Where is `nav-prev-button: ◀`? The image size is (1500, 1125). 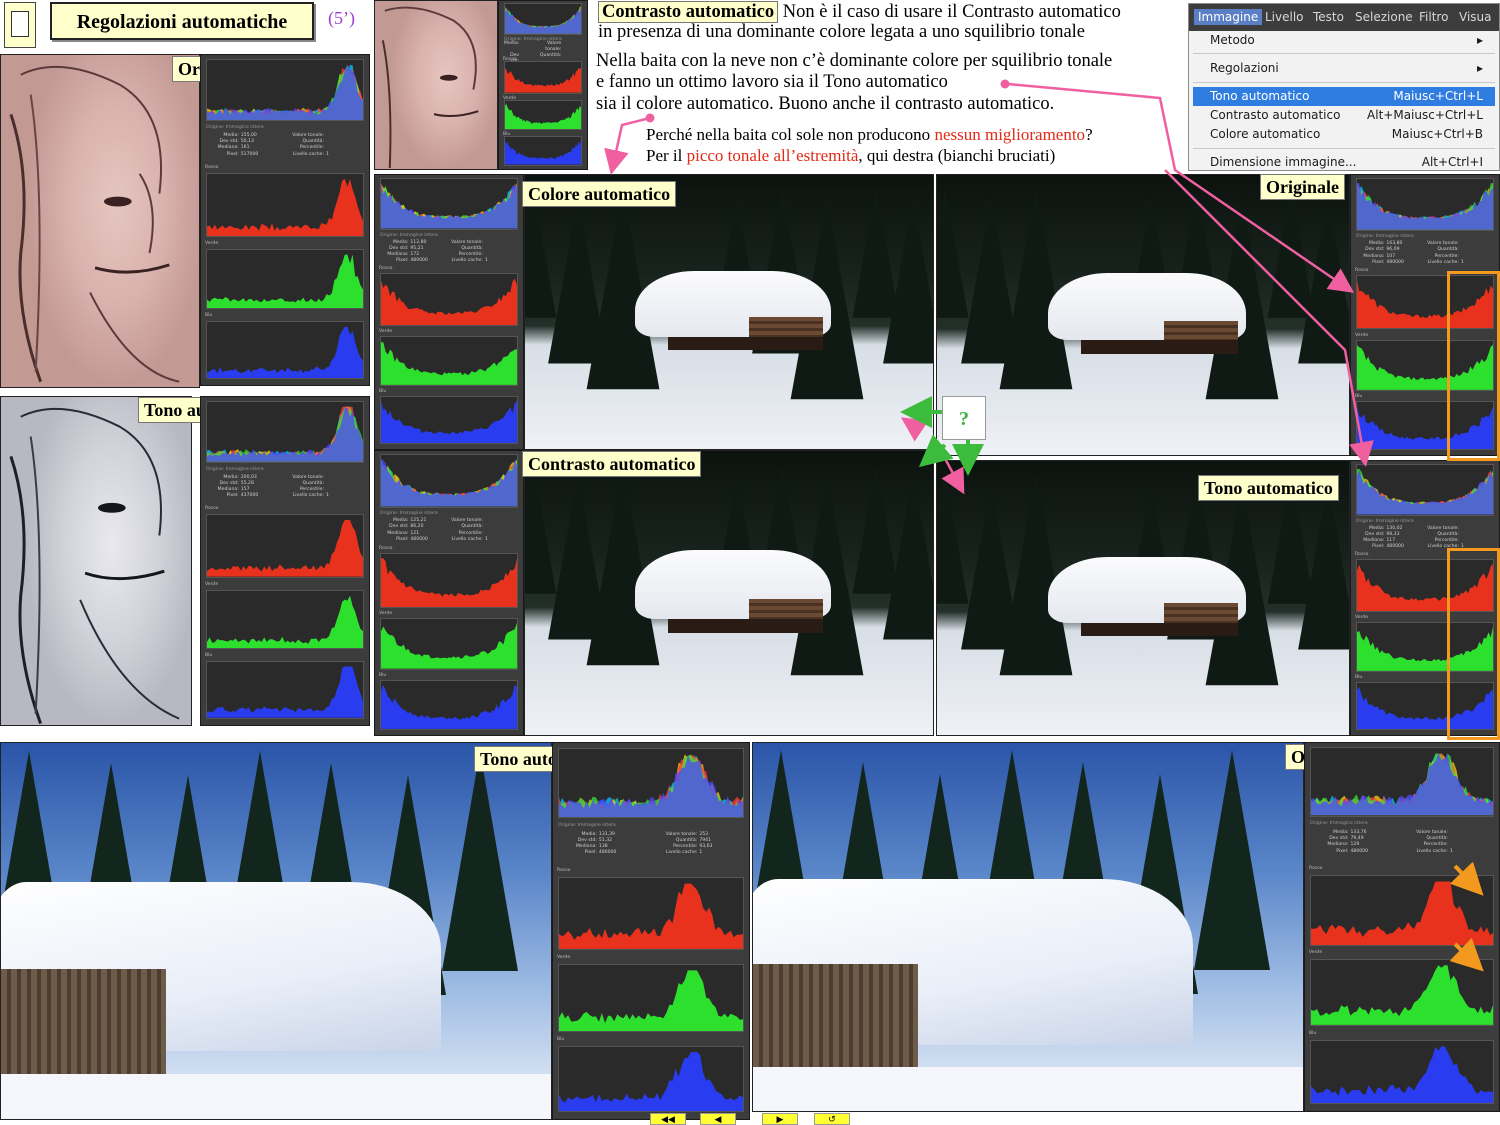
nav-prev-button: ◀ is located at coordinates (718, 1119).